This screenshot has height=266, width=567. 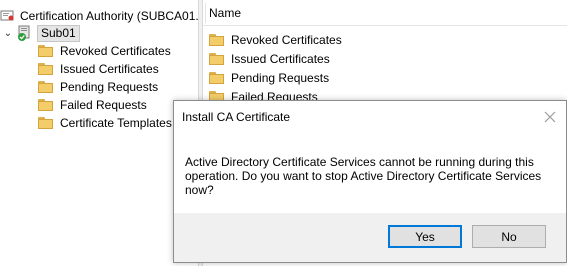 I want to click on column-header-name: Name, so click(x=385, y=13).